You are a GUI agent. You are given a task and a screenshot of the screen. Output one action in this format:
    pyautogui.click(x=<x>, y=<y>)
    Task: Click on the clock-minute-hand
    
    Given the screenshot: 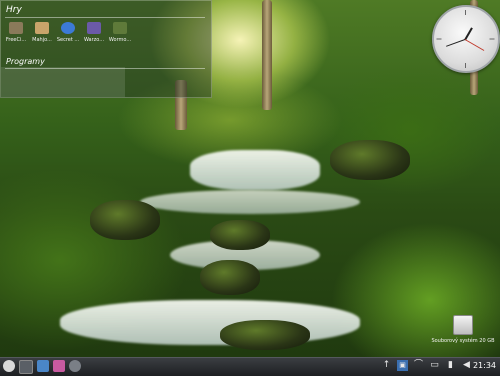 What is the action you would take?
    pyautogui.click(x=456, y=43)
    